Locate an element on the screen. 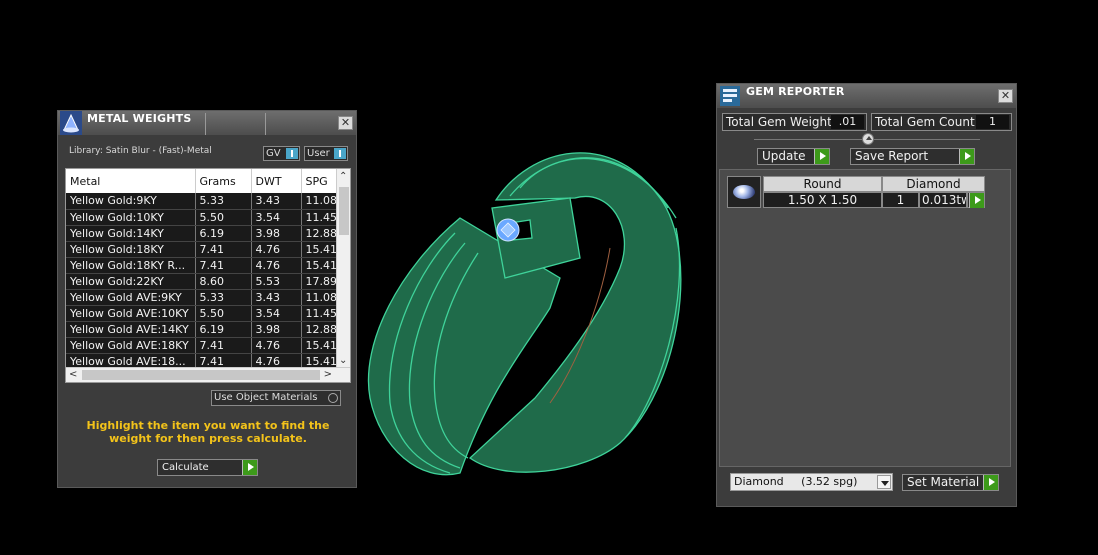 The width and height of the screenshot is (1098, 555). column-header-dwt: DWT is located at coordinates (276, 181).